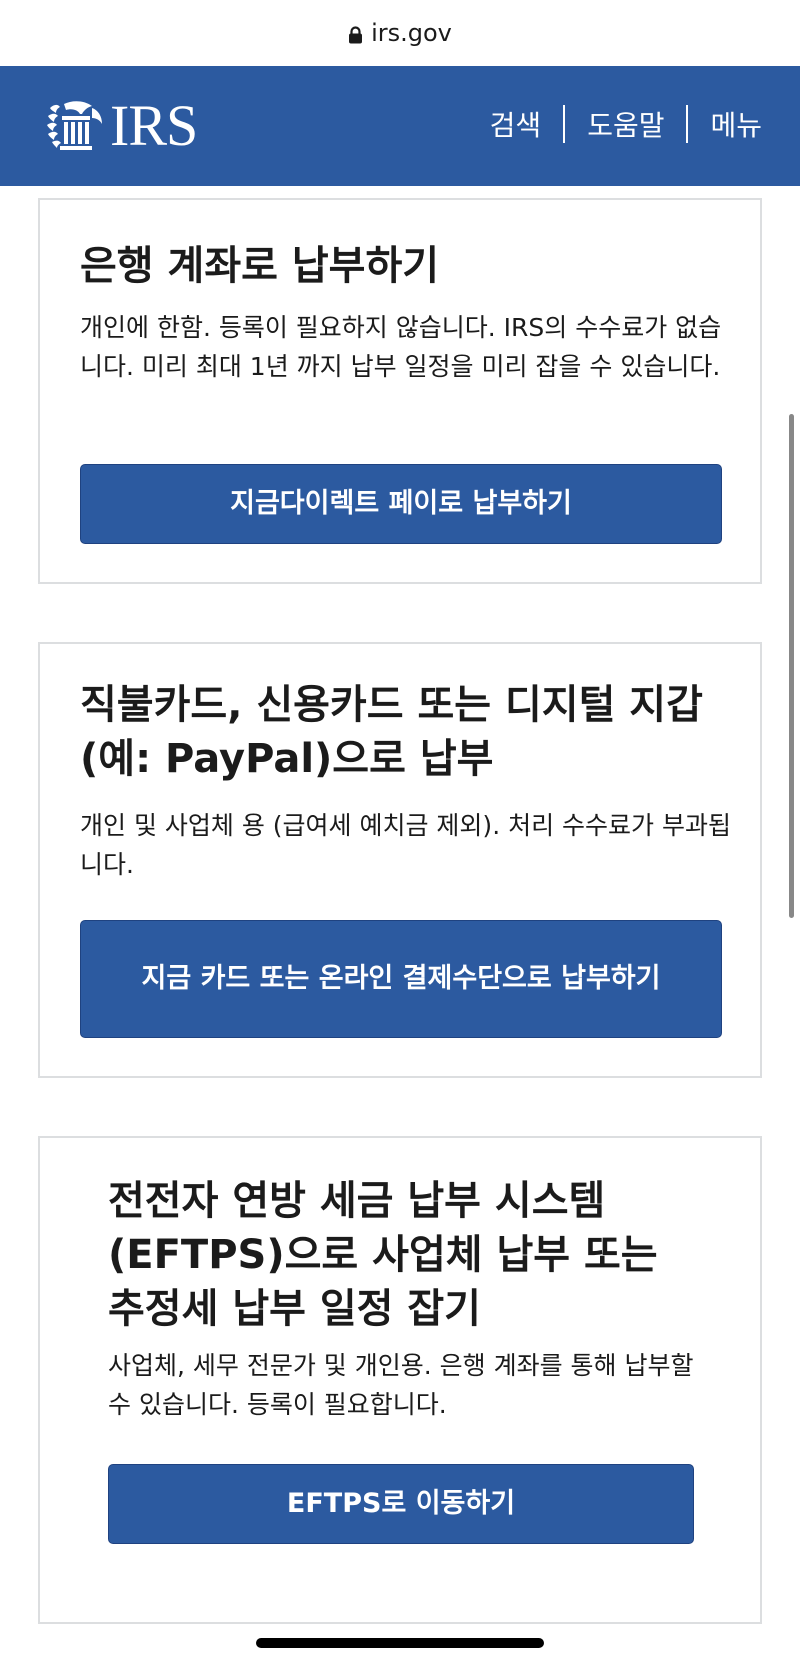 The height and width of the screenshot is (1666, 800). What do you see at coordinates (74, 125) in the screenshot?
I see `eagle-icon` at bounding box center [74, 125].